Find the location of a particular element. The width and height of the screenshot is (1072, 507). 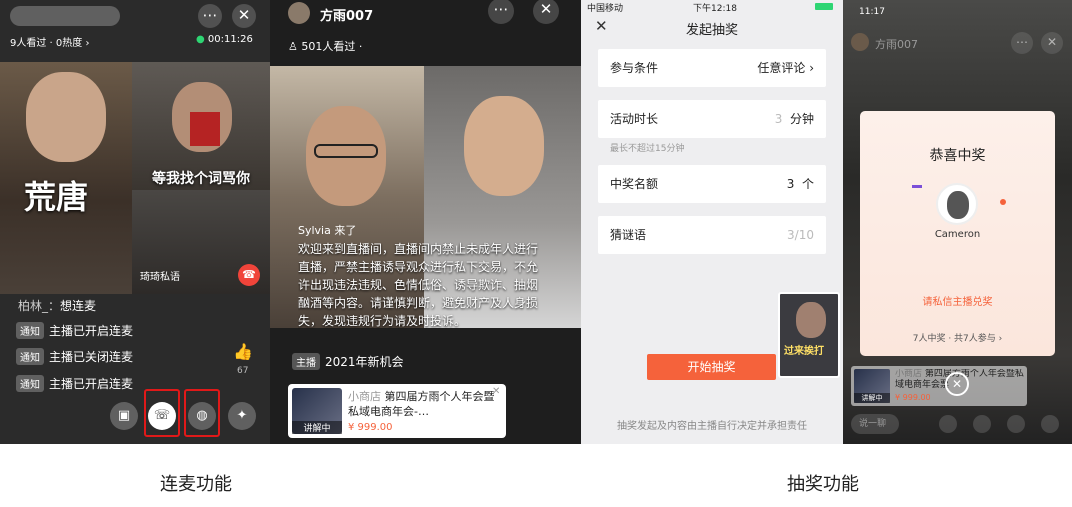

chat-user-name: 柏林_ is located at coordinates (33, 306).